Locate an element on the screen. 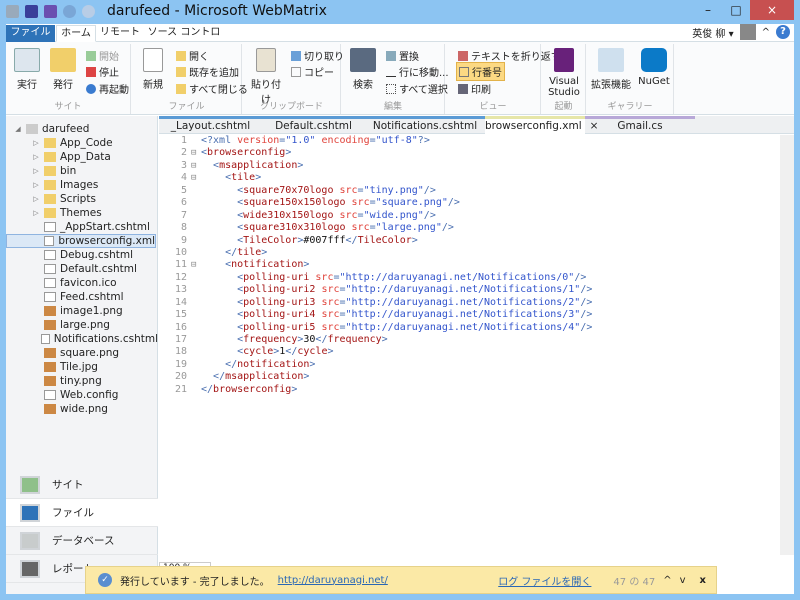  redo-icon is located at coordinates (88, 11).